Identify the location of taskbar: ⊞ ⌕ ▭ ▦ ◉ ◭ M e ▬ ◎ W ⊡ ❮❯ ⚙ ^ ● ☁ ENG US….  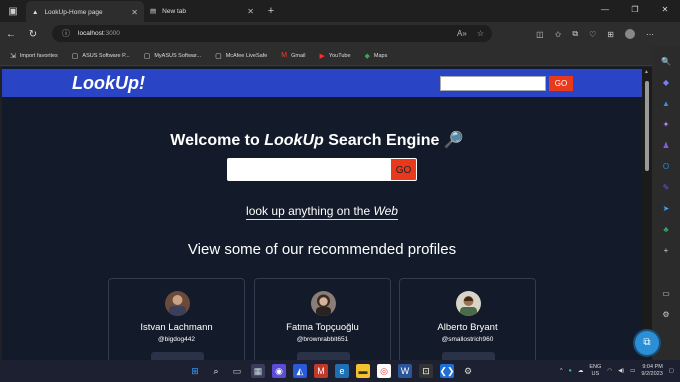
(340, 371).